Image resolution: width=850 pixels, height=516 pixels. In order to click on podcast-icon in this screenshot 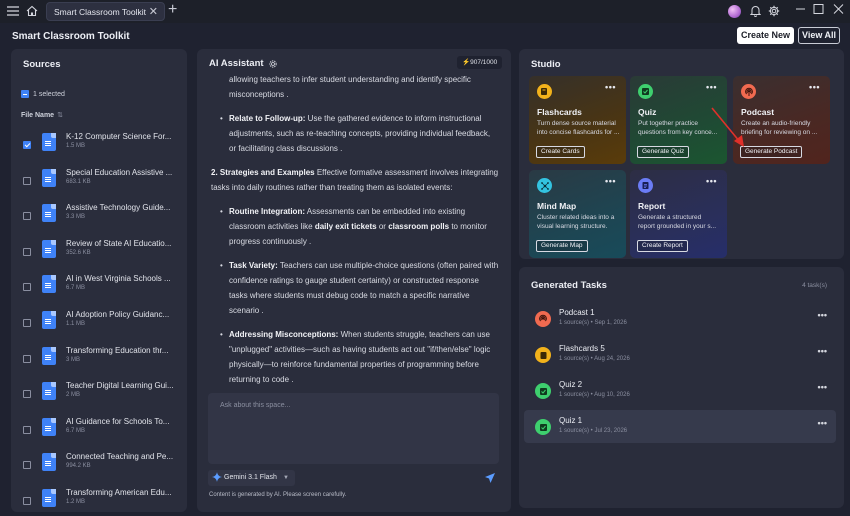, I will do `click(748, 91)`.